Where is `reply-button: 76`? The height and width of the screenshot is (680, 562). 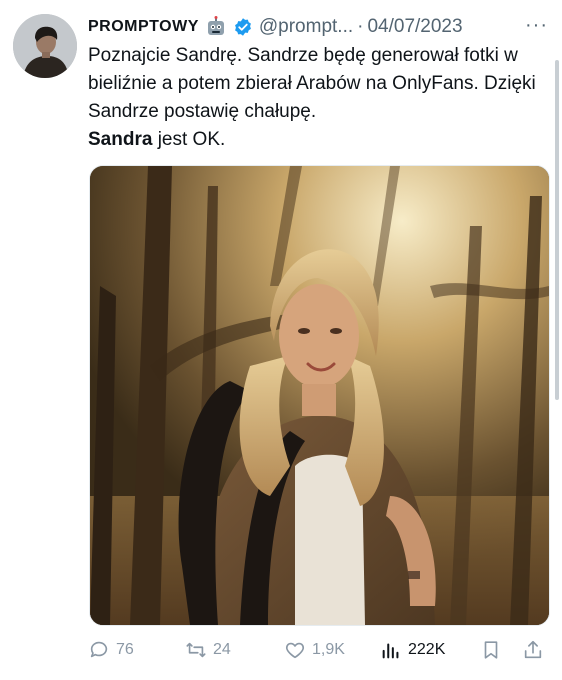 reply-button: 76 is located at coordinates (111, 650).